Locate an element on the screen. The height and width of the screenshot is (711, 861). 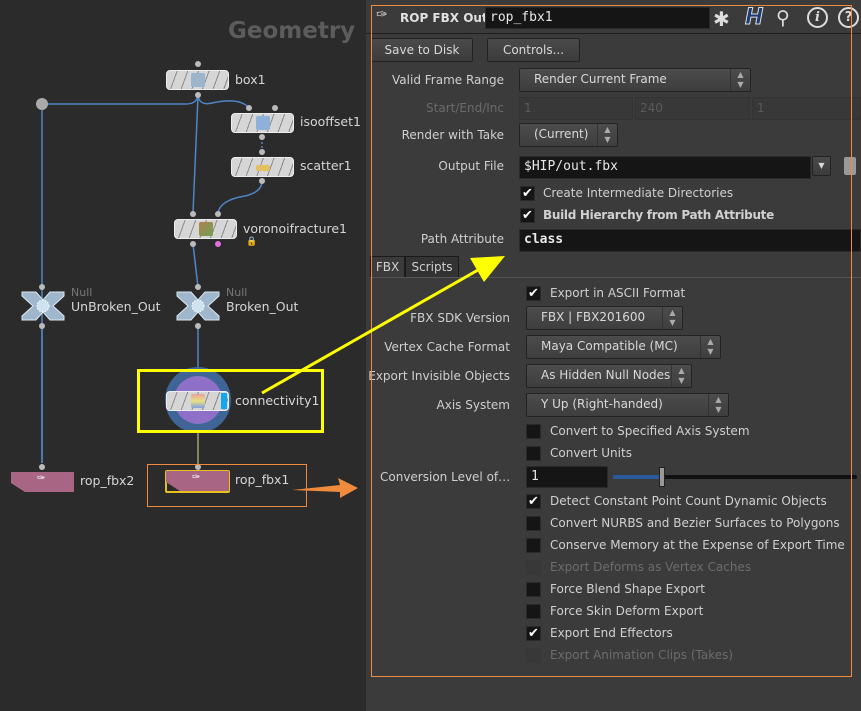
box-icon is located at coordinates (198, 80).